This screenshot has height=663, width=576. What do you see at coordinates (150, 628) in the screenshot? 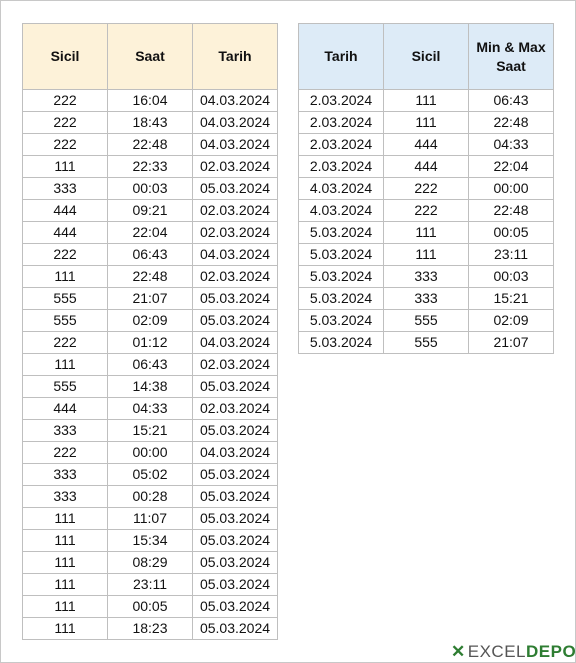
I see `cell-saat: 18:23` at bounding box center [150, 628].